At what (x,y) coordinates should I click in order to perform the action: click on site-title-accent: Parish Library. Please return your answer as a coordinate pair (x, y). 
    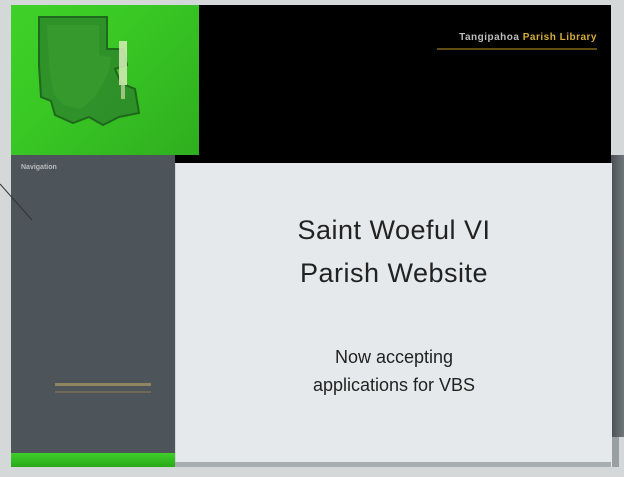
    Looking at the image, I should click on (559, 37).